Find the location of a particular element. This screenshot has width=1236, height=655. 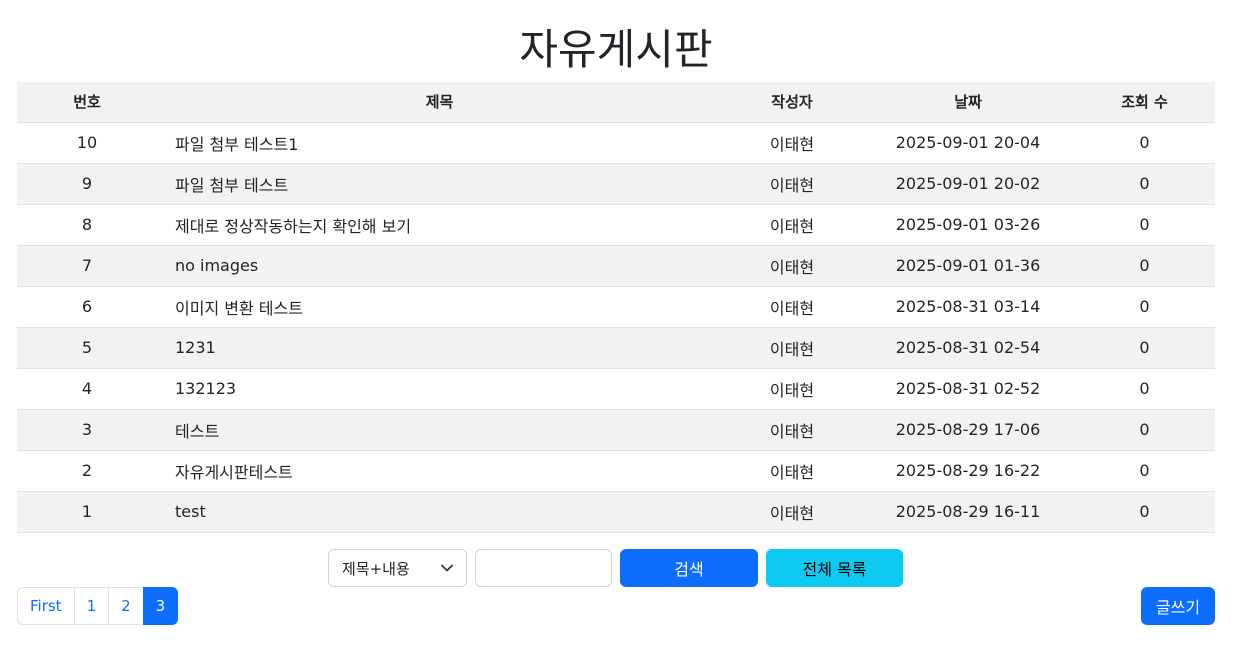

post-title-link: 제대로 정상작동하는지 확인해 보기 is located at coordinates (439, 225).